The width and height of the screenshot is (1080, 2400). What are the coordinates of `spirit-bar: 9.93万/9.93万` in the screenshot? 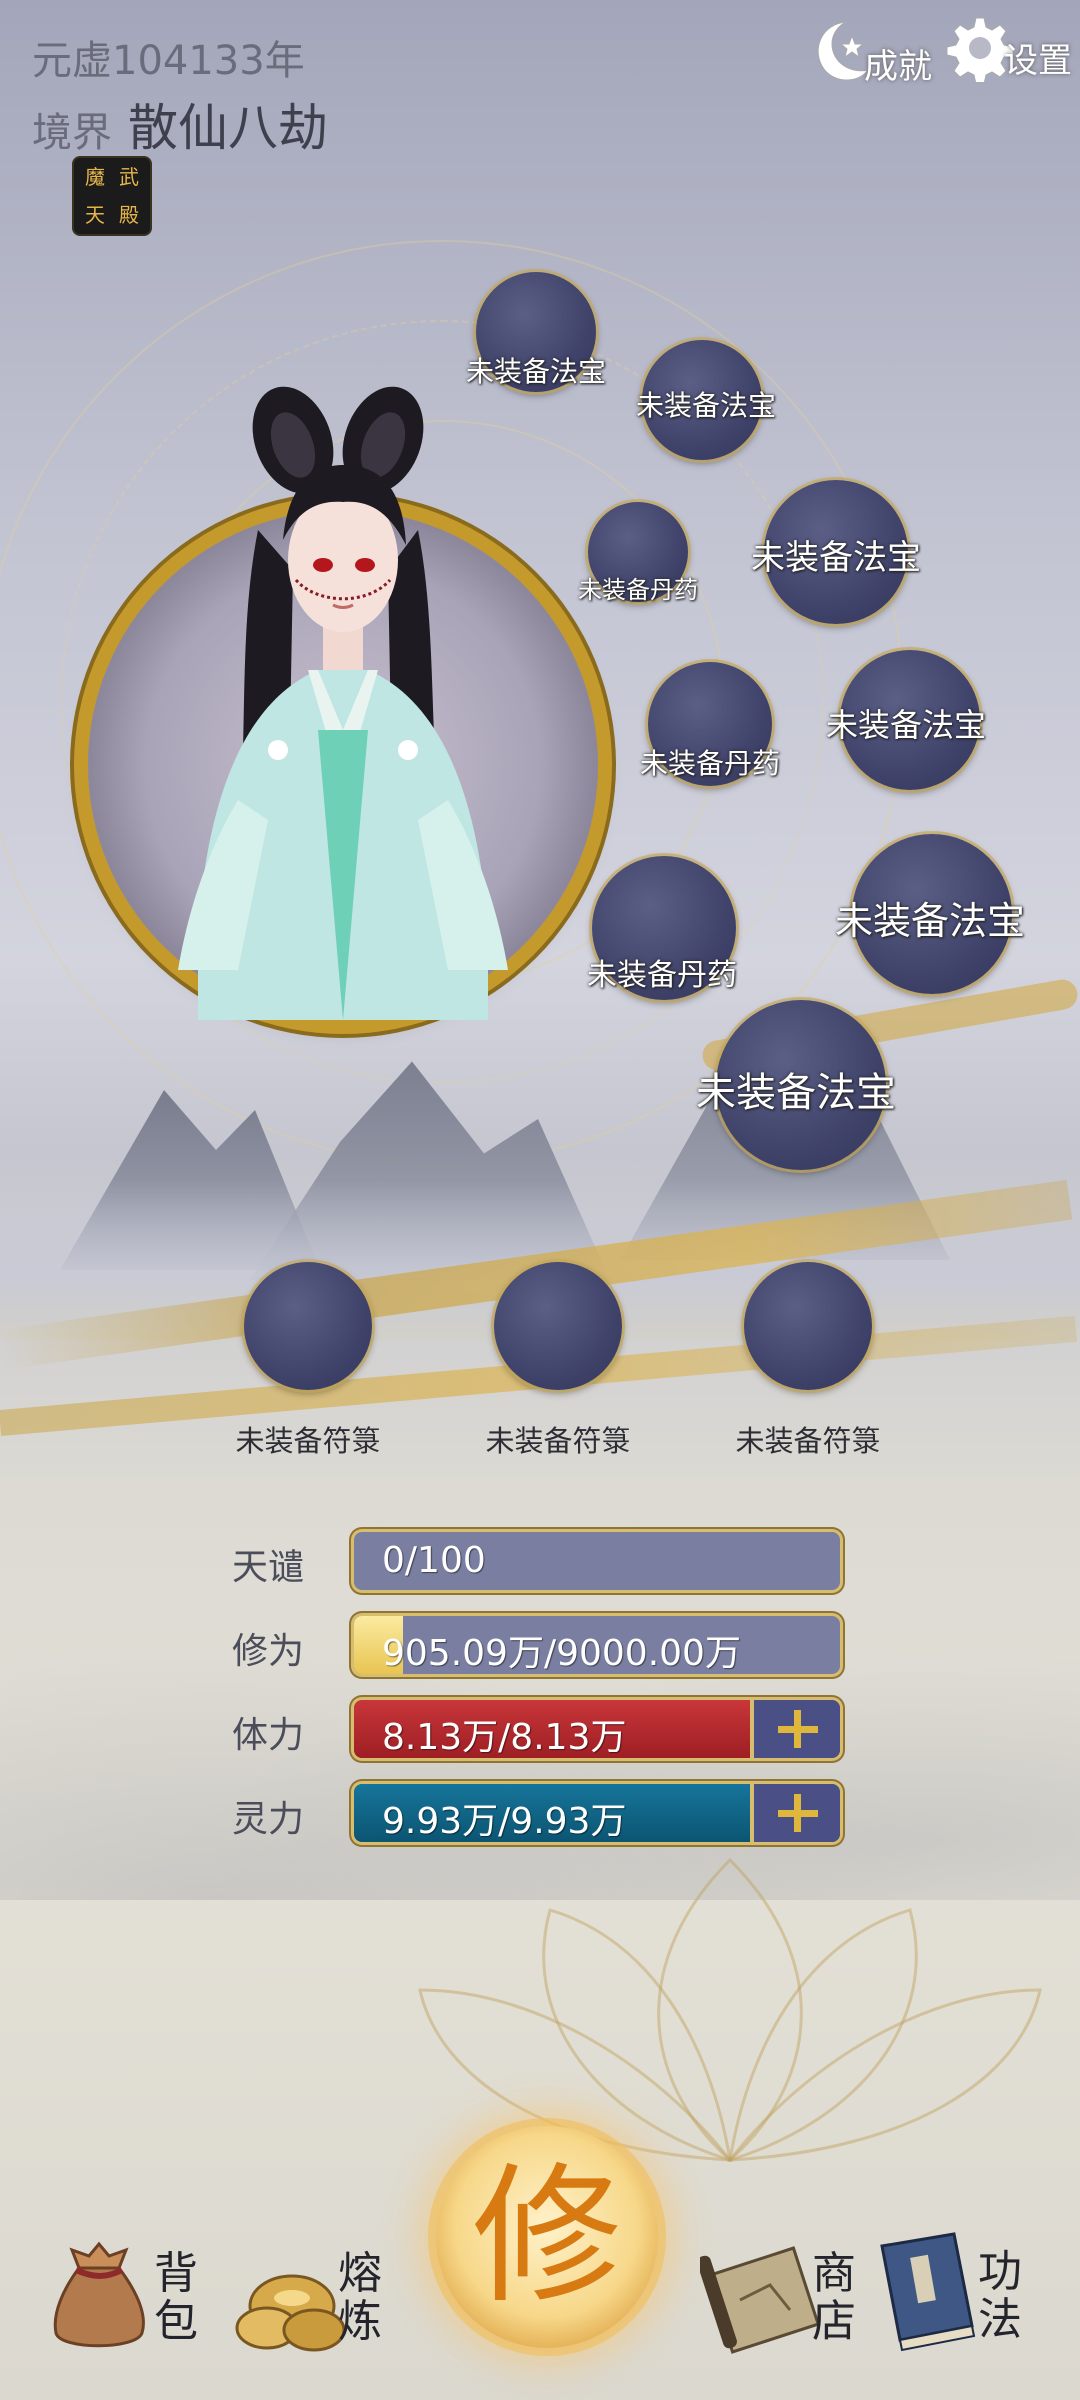 It's located at (597, 1813).